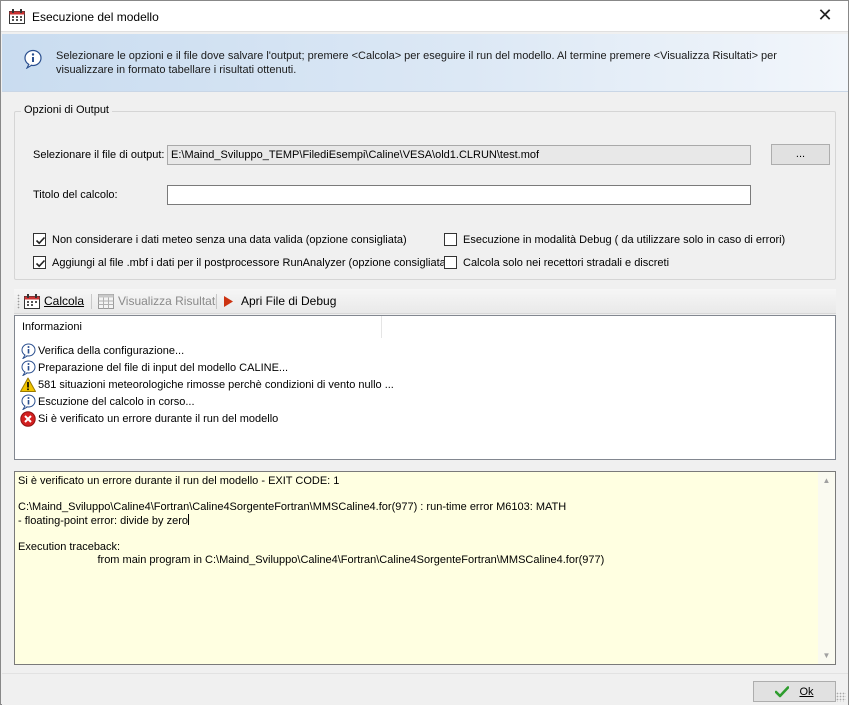  I want to click on scroll-up-icon: ▲, so click(826, 480).